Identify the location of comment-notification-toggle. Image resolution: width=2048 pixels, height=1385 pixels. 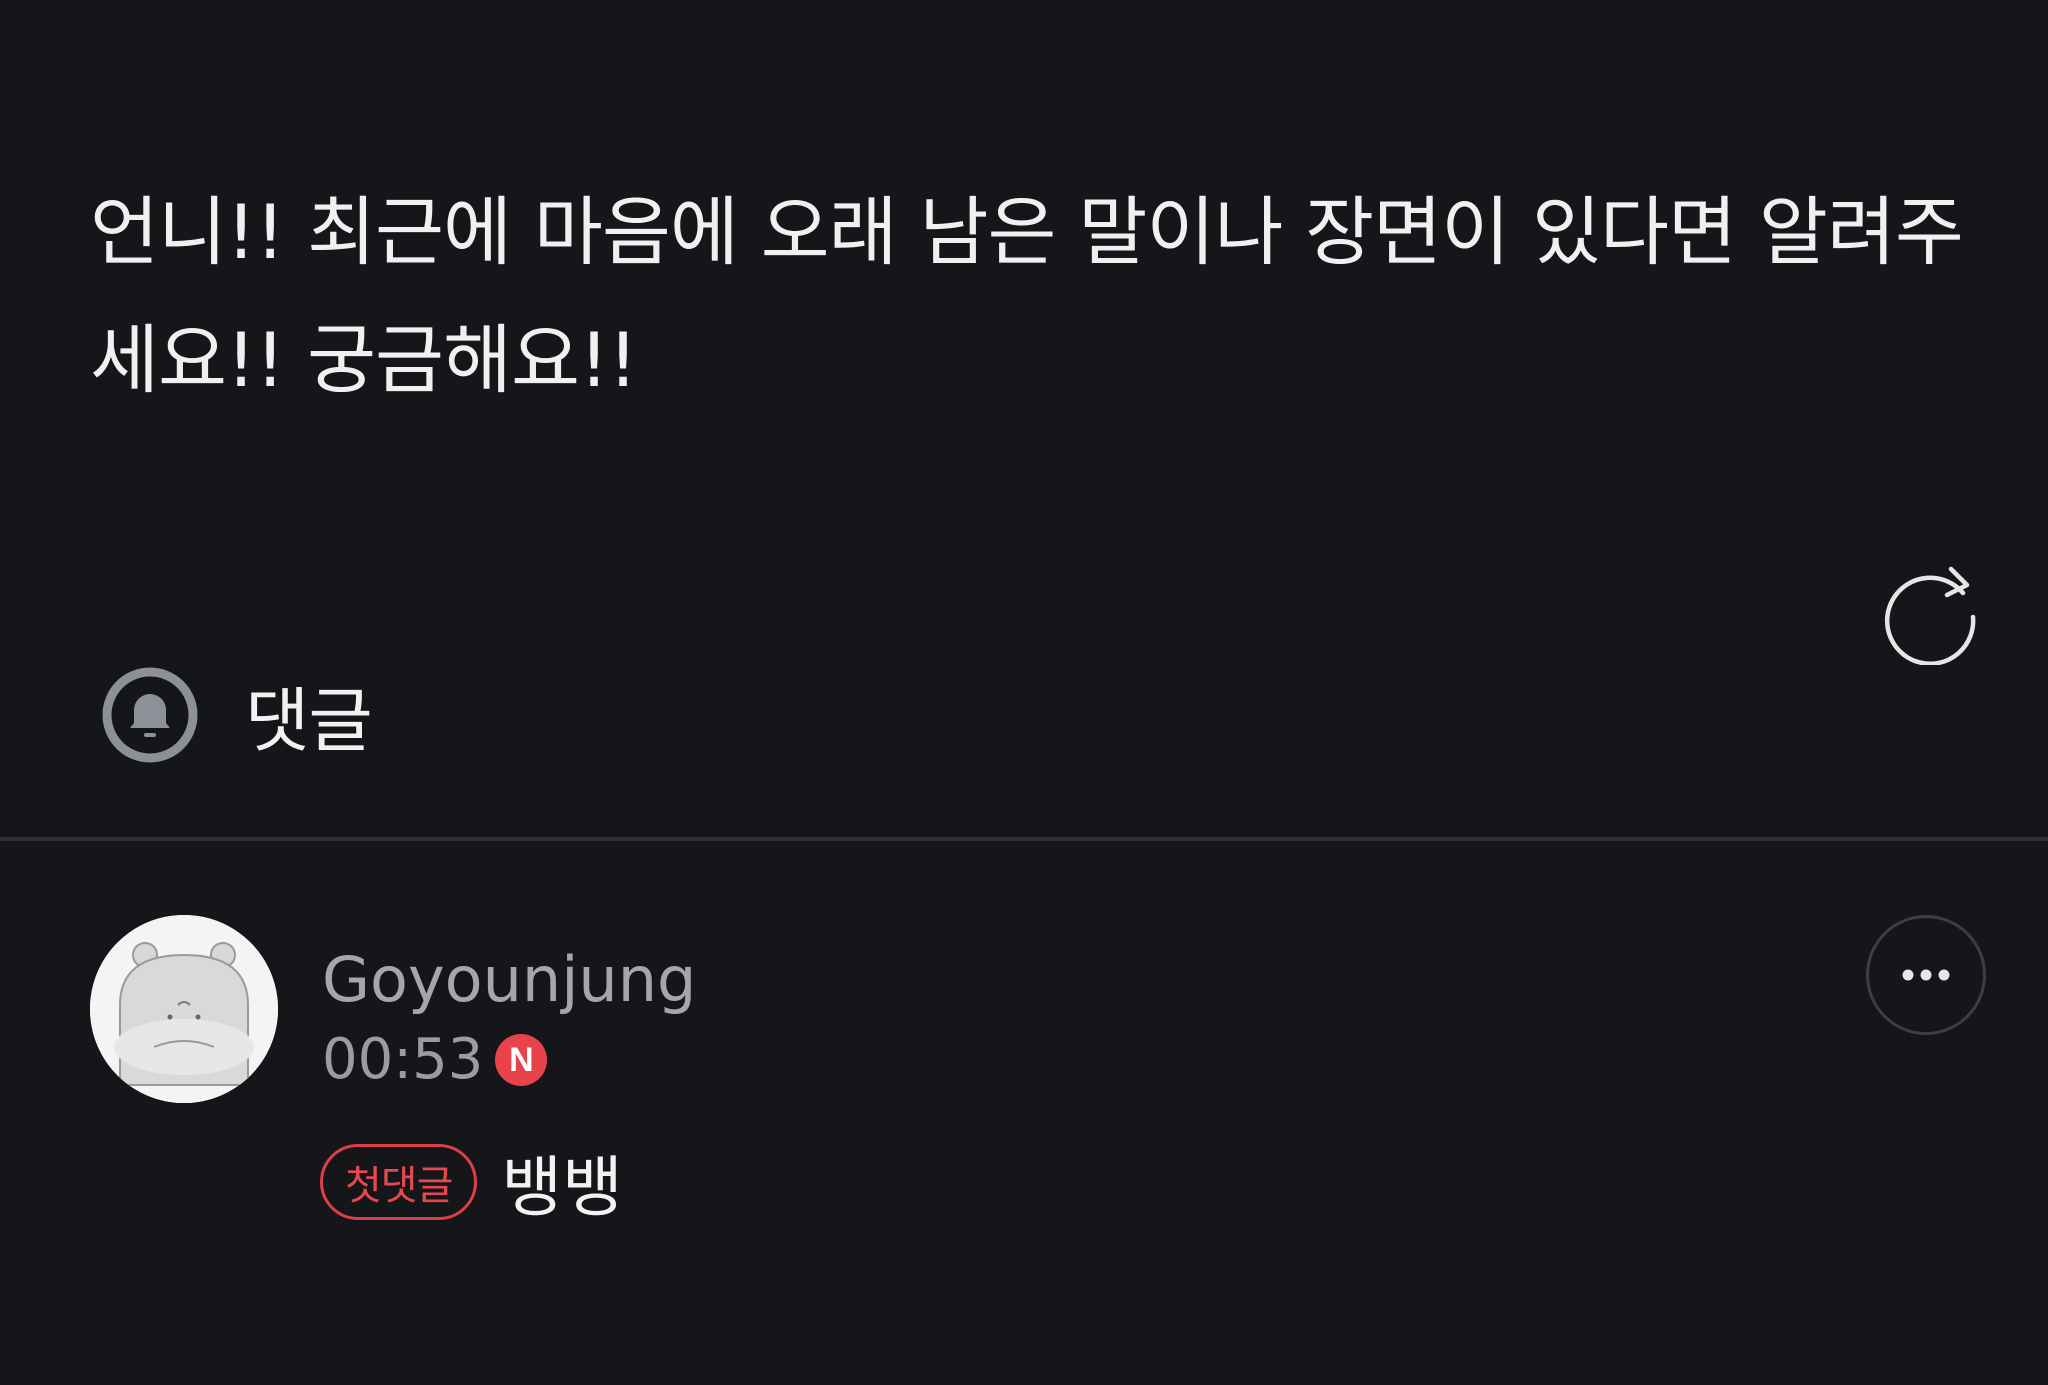
(150, 715).